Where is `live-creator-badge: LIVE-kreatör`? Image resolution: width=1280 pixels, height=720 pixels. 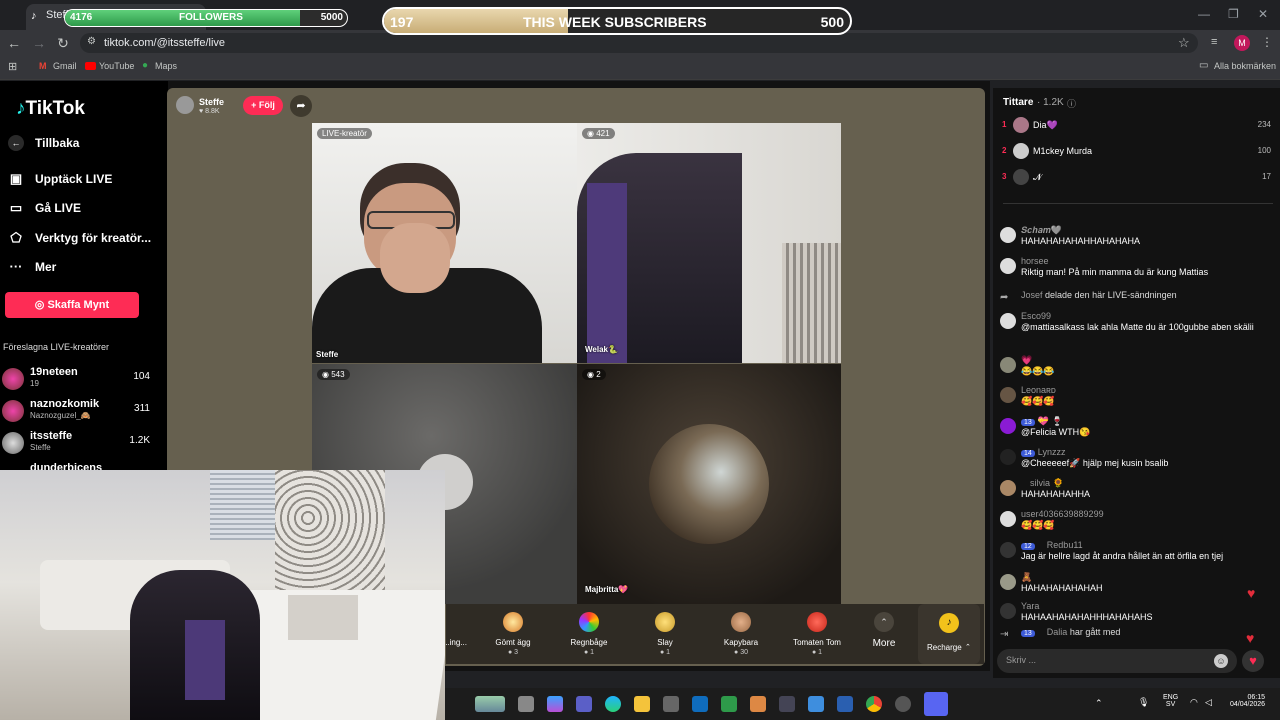 live-creator-badge: LIVE-kreatör is located at coordinates (344, 133).